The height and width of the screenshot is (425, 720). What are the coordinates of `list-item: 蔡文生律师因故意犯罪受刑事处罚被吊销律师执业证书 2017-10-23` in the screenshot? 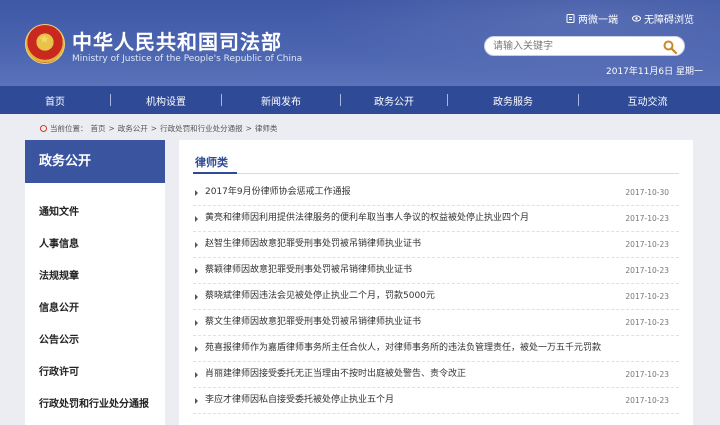 It's located at (436, 323).